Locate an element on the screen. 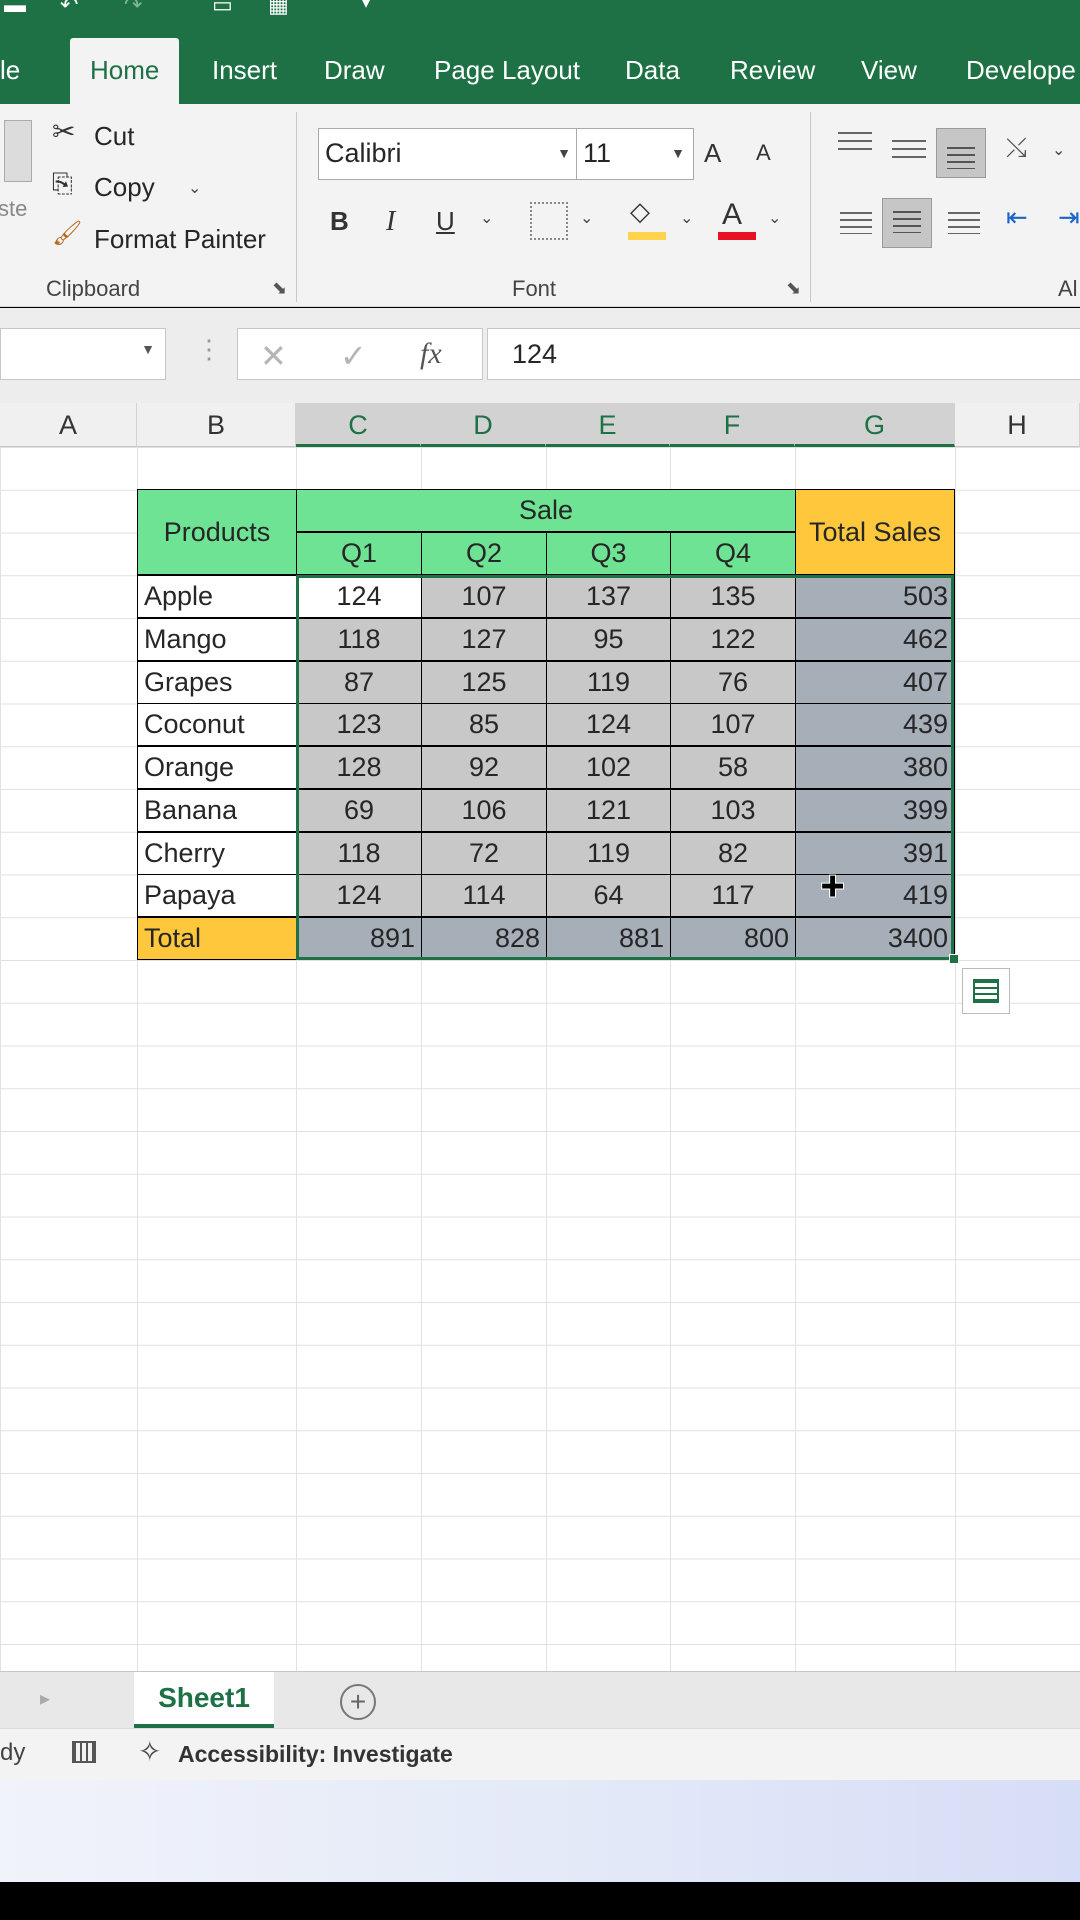 Image resolution: width=1080 pixels, height=1920 pixels. format-painter-button: Format Painter is located at coordinates (180, 239).